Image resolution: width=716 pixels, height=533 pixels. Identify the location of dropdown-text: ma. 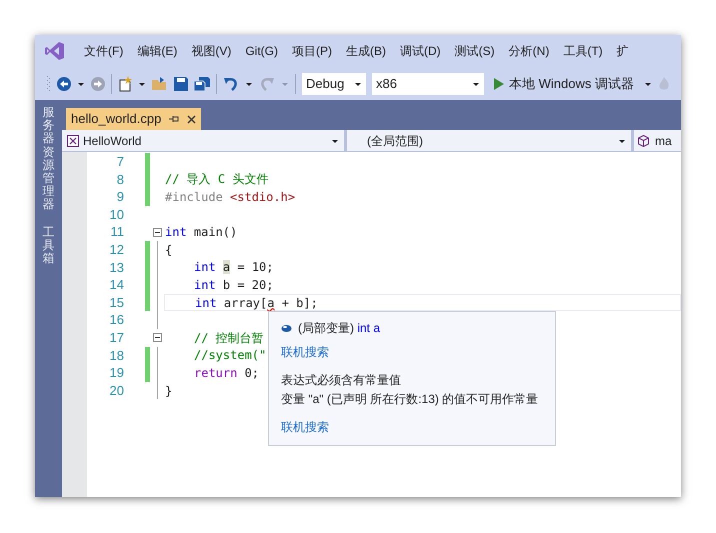
(663, 141).